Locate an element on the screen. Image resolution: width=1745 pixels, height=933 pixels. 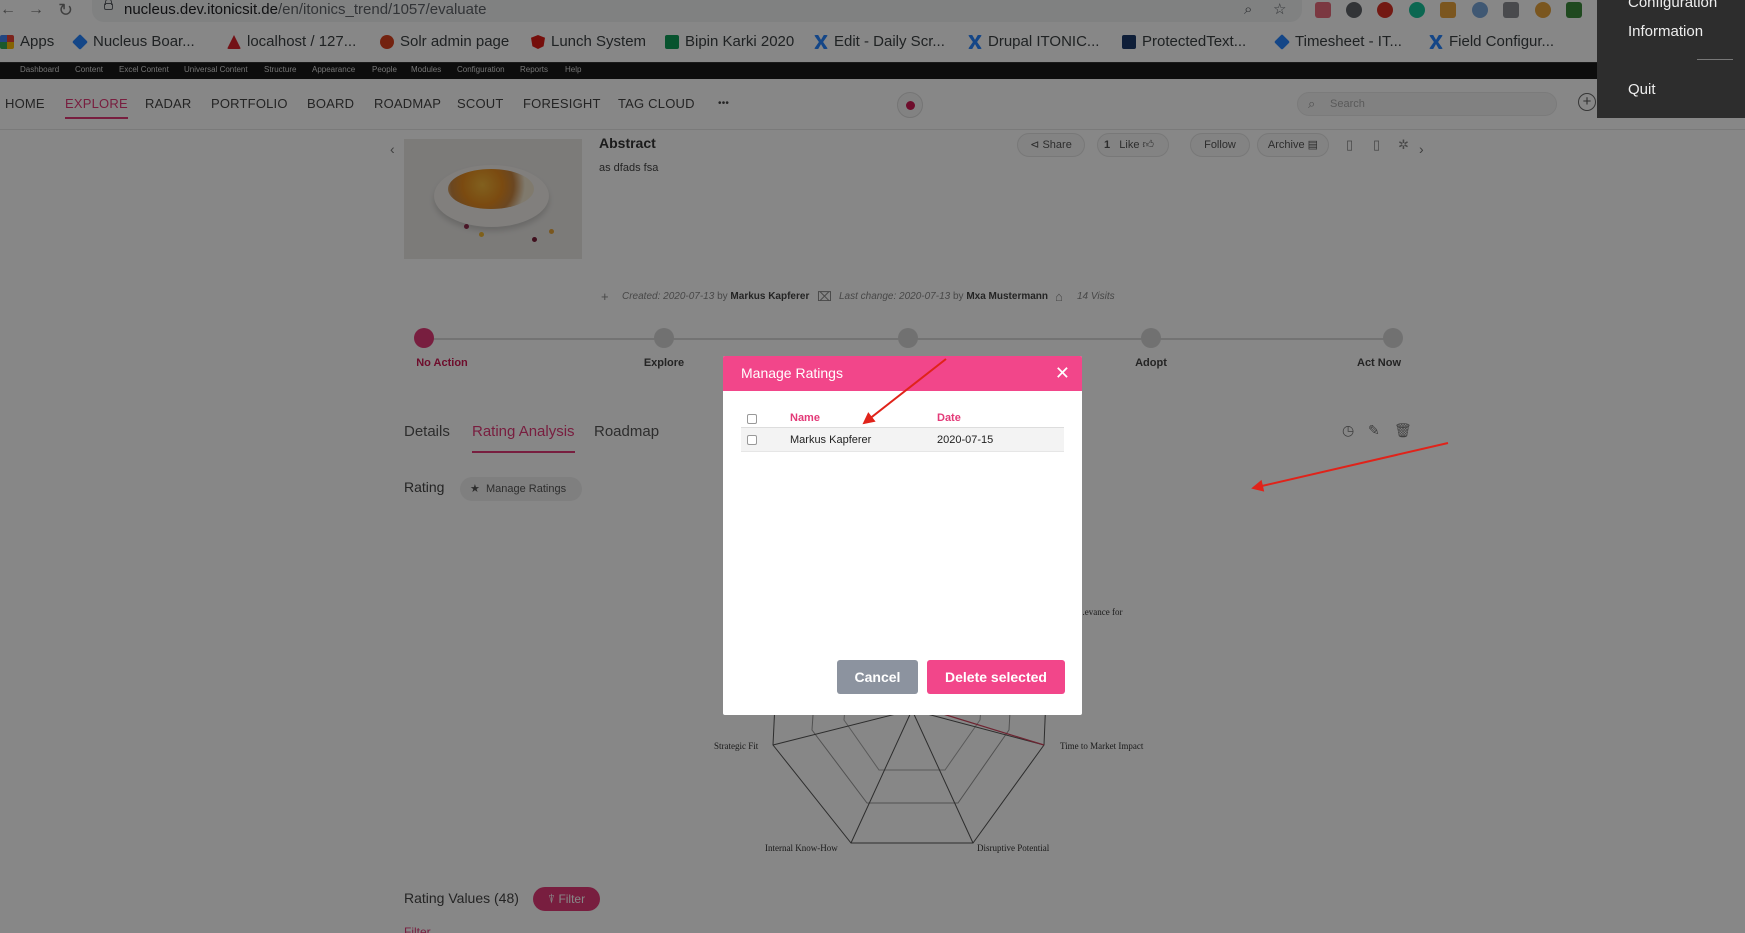
menu-item-information: Information is located at coordinates (1665, 31).